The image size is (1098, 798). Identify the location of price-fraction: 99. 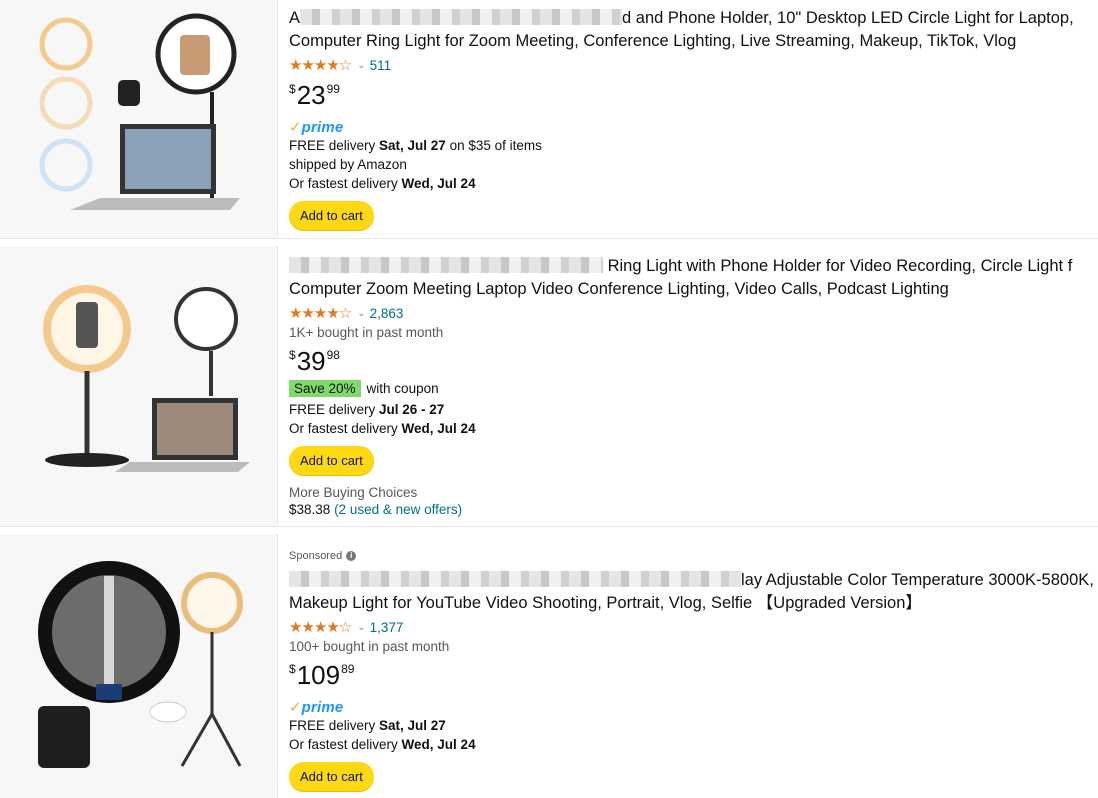
(333, 89).